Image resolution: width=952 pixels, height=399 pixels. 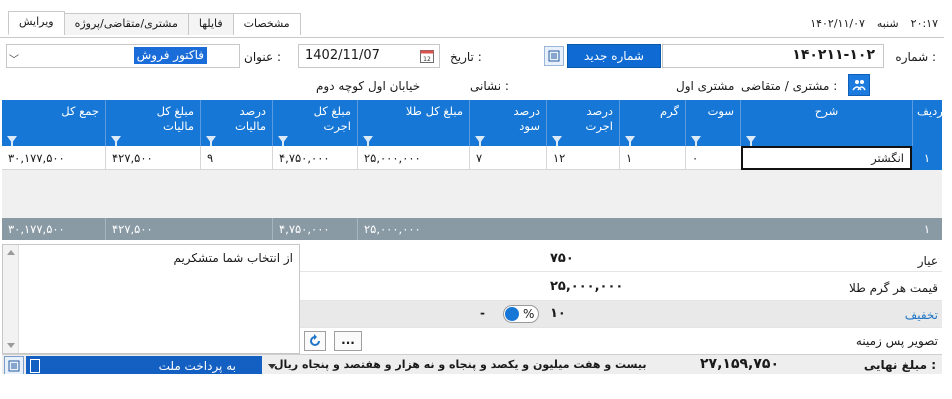 What do you see at coordinates (314, 158) in the screenshot?
I see `cell-labor-total: ۴,۷۵۰,۰۰۰` at bounding box center [314, 158].